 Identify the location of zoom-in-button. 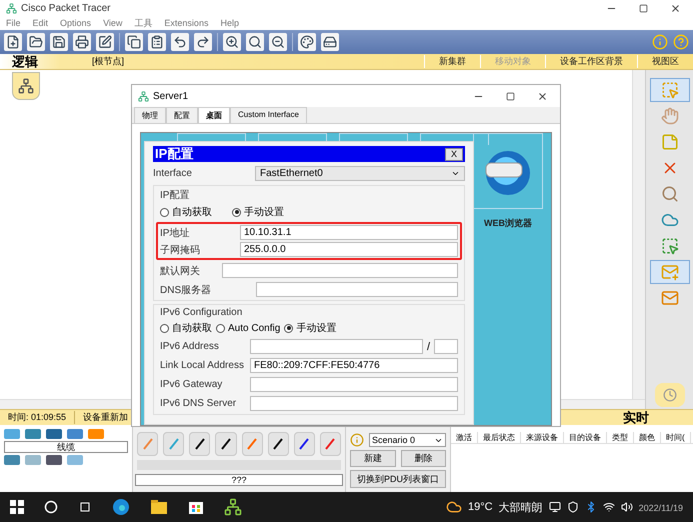
(232, 42).